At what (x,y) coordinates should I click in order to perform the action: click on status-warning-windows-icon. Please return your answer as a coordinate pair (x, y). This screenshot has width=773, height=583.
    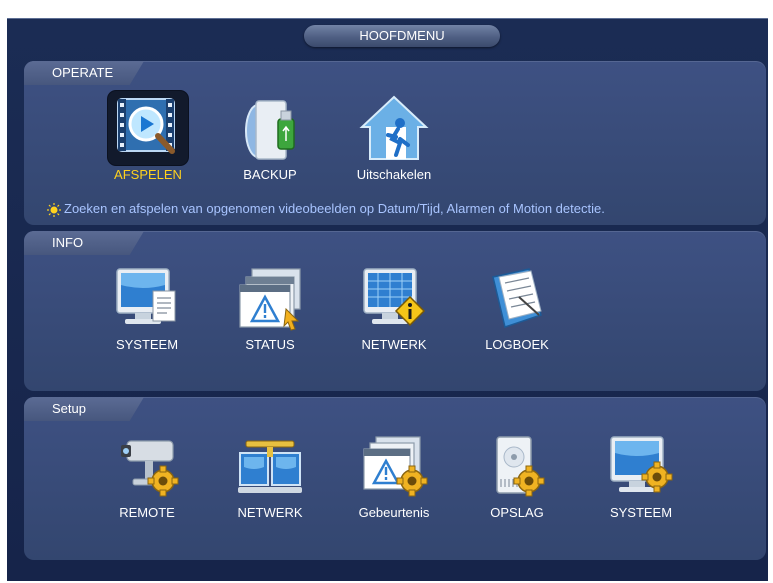
    Looking at the image, I should click on (270, 299).